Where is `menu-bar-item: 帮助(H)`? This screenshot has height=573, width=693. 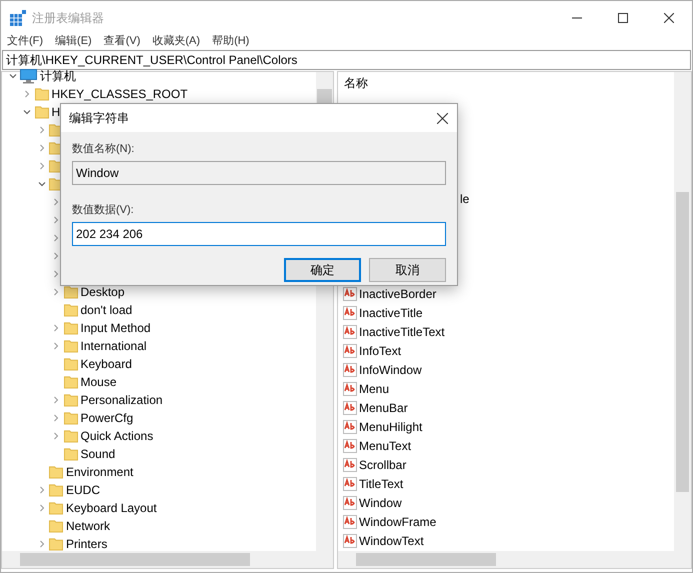 menu-bar-item: 帮助(H) is located at coordinates (231, 41).